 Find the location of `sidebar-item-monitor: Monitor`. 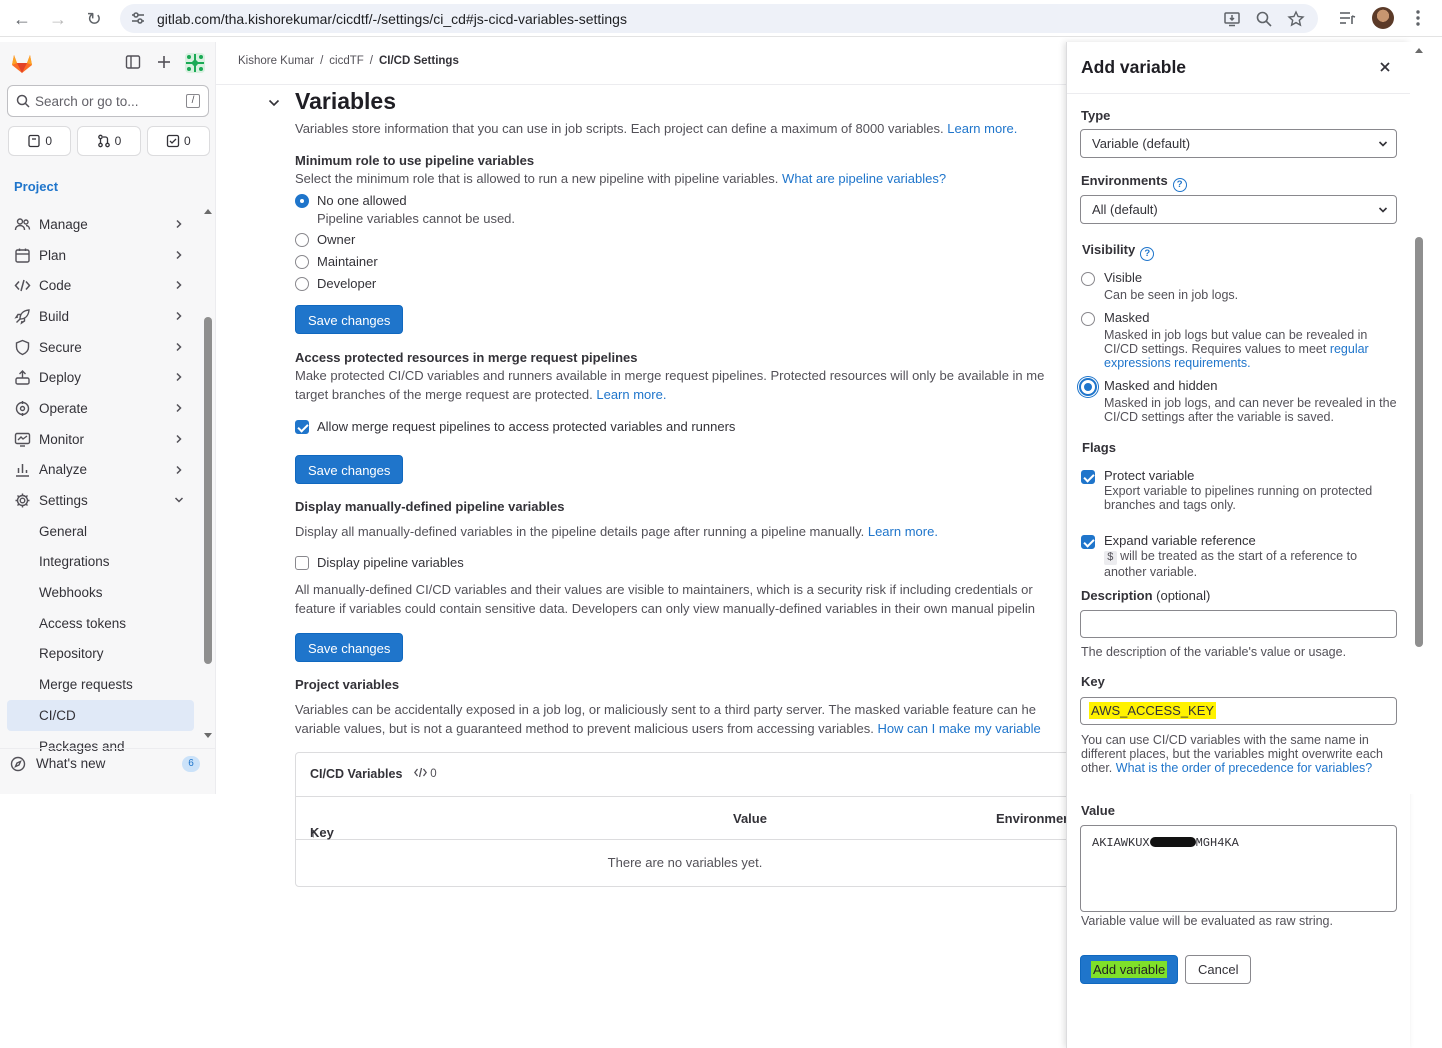

sidebar-item-monitor: Monitor is located at coordinates (107, 439).